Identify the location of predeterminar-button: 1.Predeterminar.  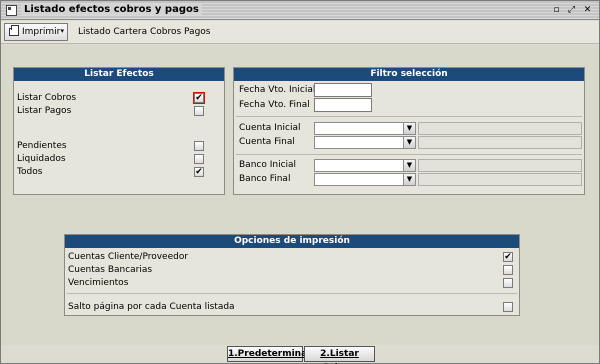
(269, 354).